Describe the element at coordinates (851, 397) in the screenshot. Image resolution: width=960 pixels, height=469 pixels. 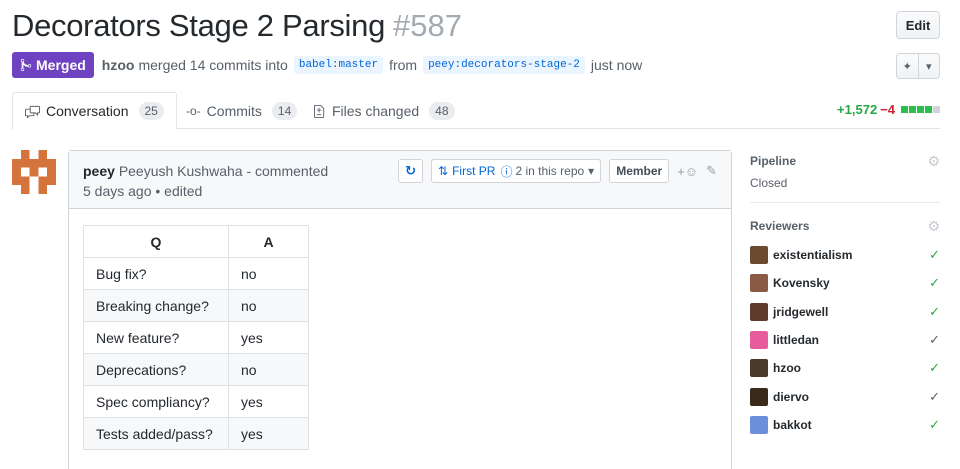
I see `reviewer-name: diervo` at that location.